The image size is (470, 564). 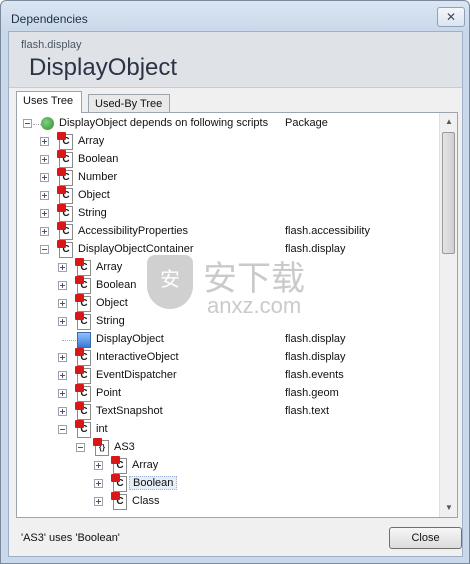 I want to click on title-bar: Dependencies ✕, so click(x=235, y=18).